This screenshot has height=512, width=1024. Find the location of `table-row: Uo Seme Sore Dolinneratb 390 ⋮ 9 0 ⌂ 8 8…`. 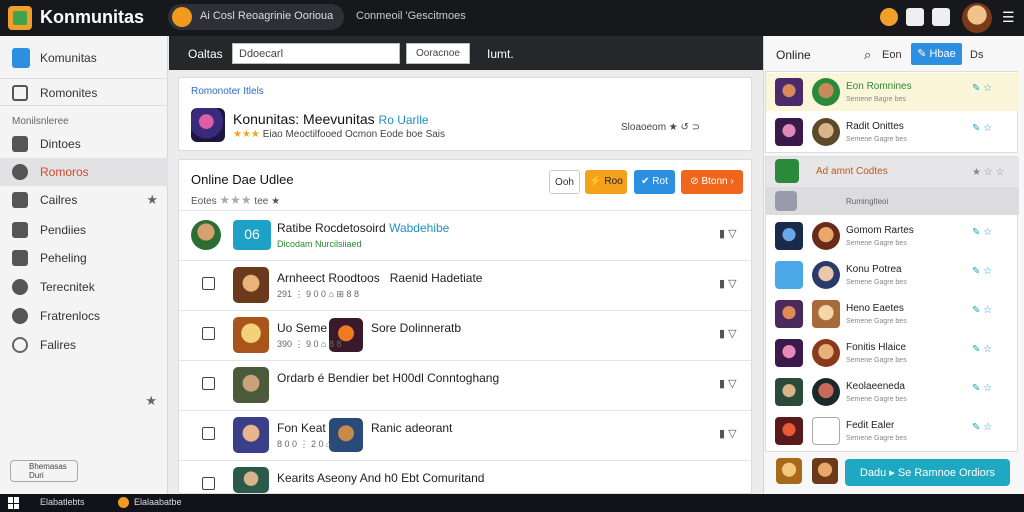

table-row: Uo Seme Sore Dolinneratb 390 ⋮ 9 0 ⌂ 8 8… is located at coordinates (466, 335).